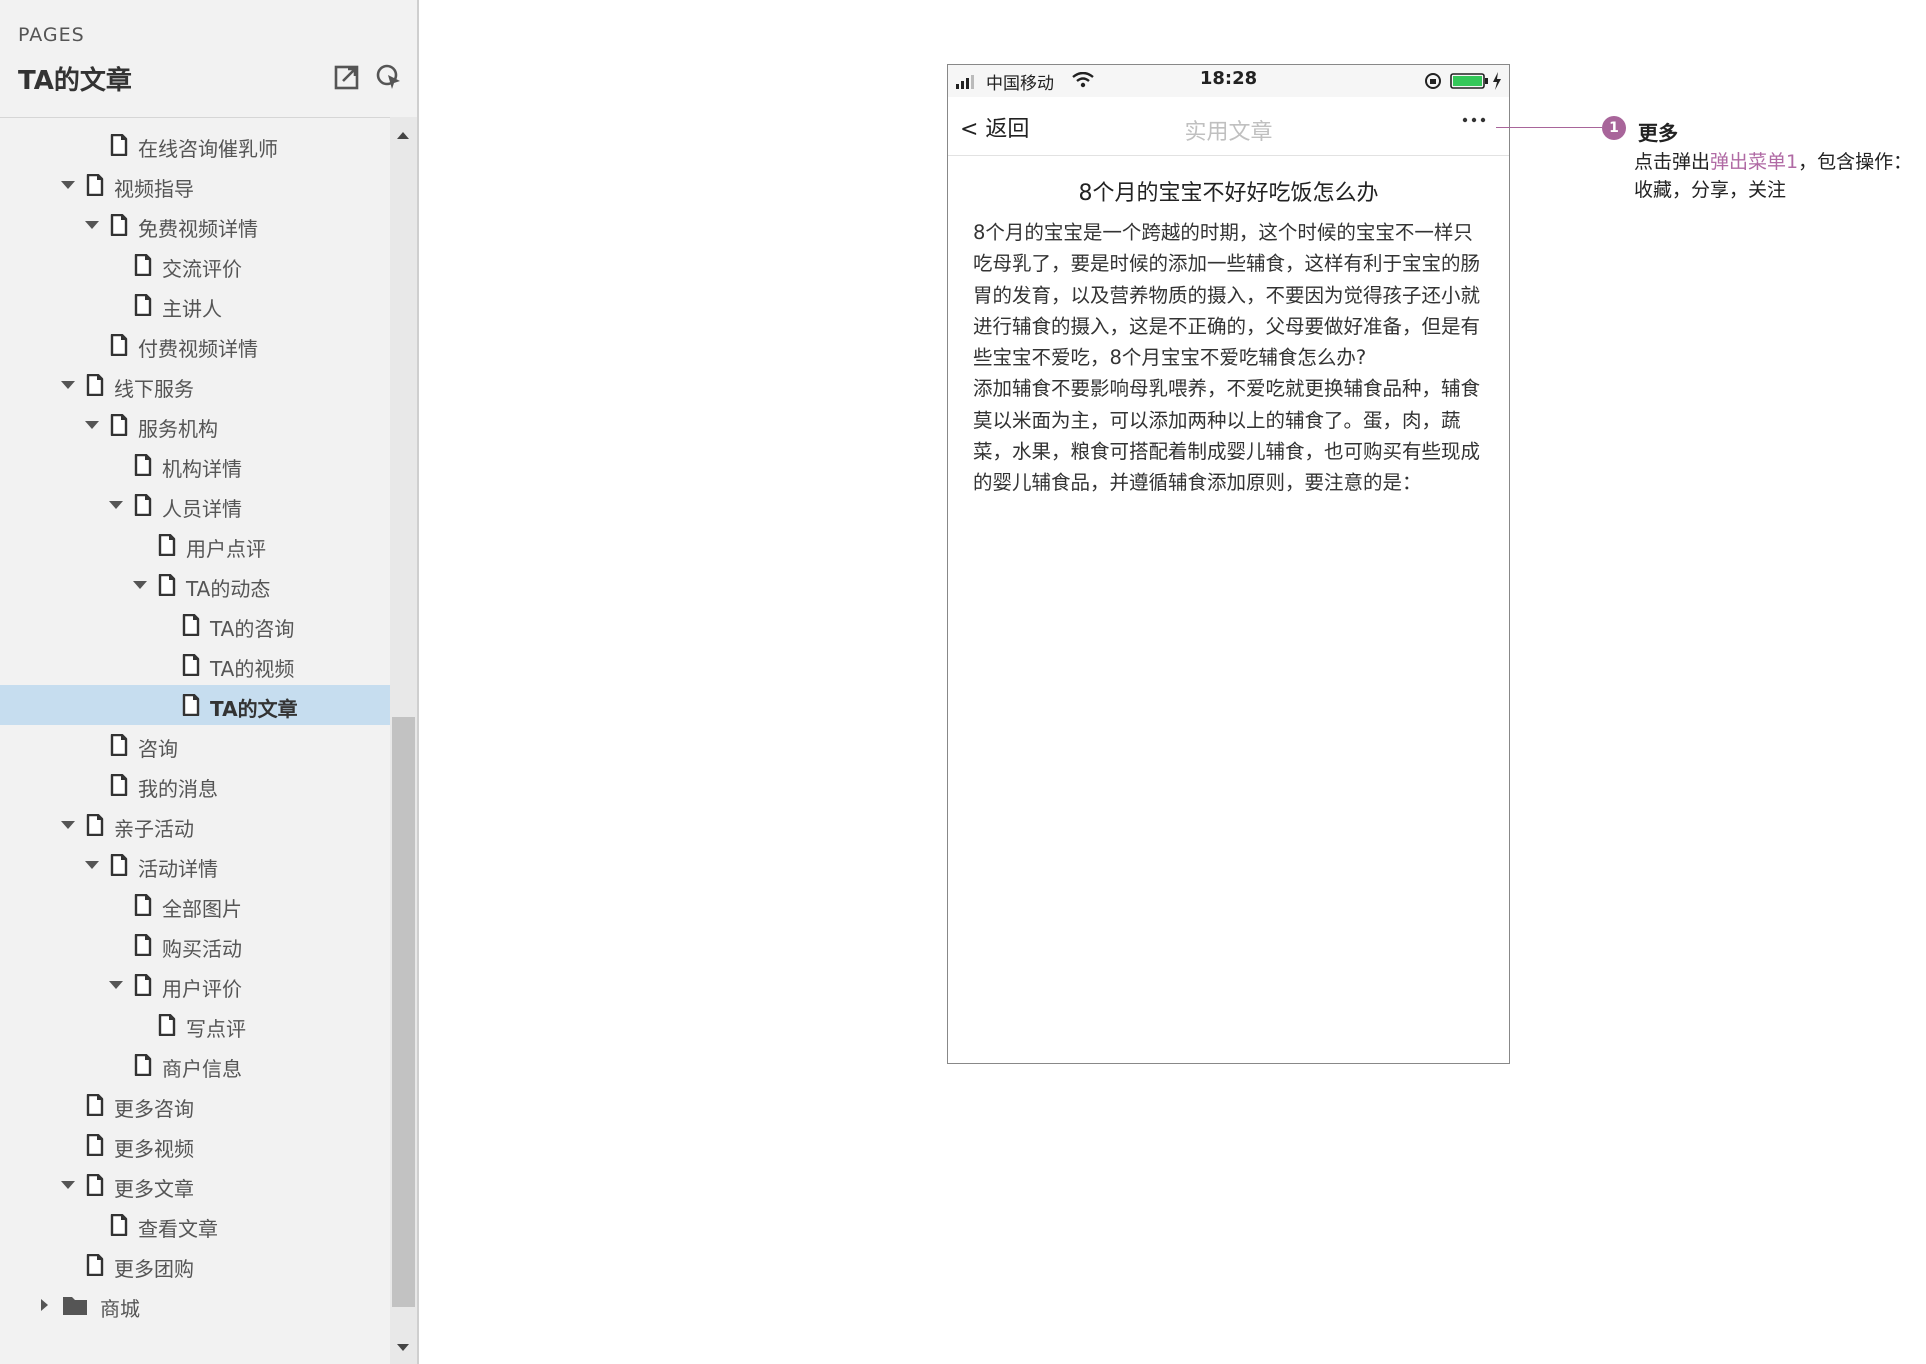 This screenshot has height=1364, width=1926. I want to click on tree-item-label: 查看文章, so click(178, 1229).